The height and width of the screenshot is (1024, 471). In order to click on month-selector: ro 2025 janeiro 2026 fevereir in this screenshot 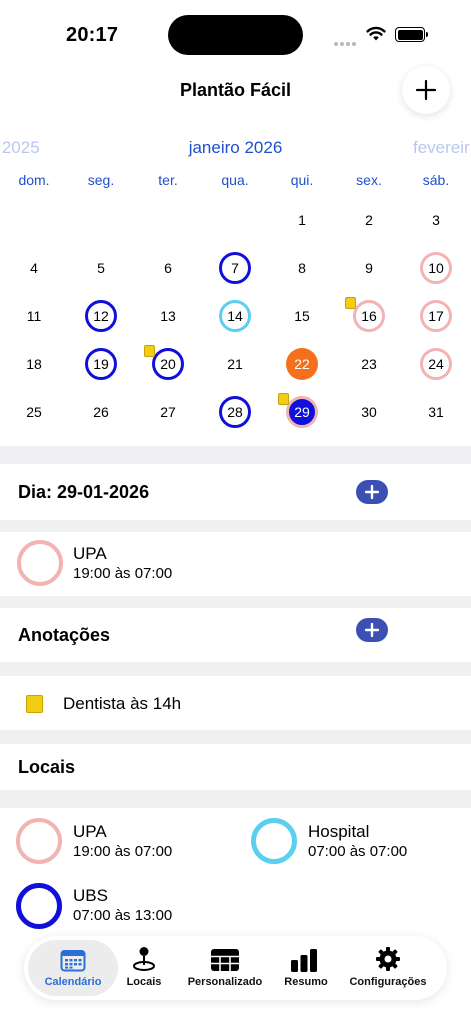, I will do `click(235, 149)`.